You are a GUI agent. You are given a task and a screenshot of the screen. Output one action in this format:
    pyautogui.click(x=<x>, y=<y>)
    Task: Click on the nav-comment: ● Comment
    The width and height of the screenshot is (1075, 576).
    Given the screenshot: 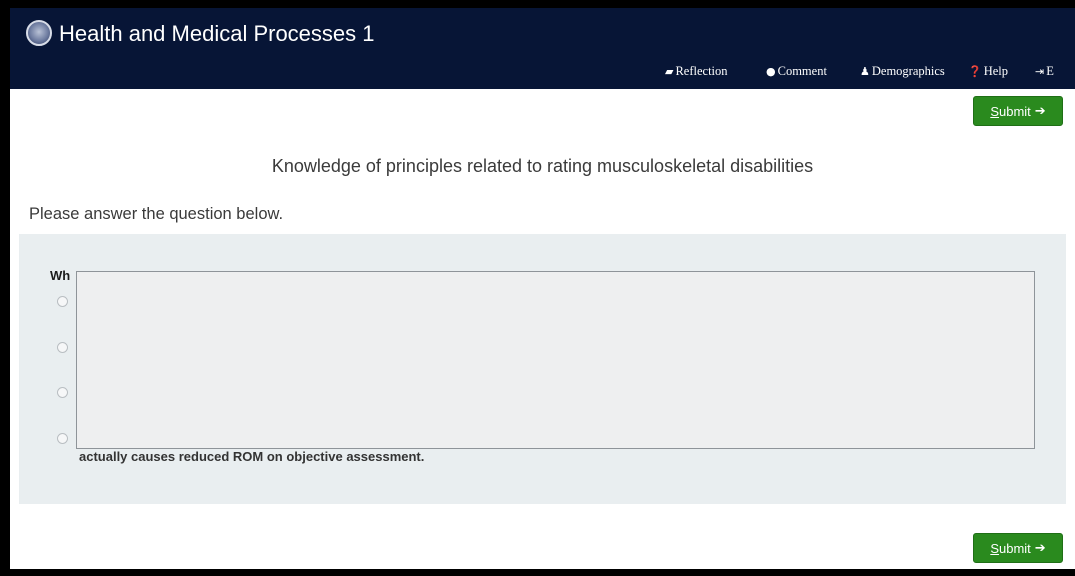 What is the action you would take?
    pyautogui.click(x=796, y=71)
    